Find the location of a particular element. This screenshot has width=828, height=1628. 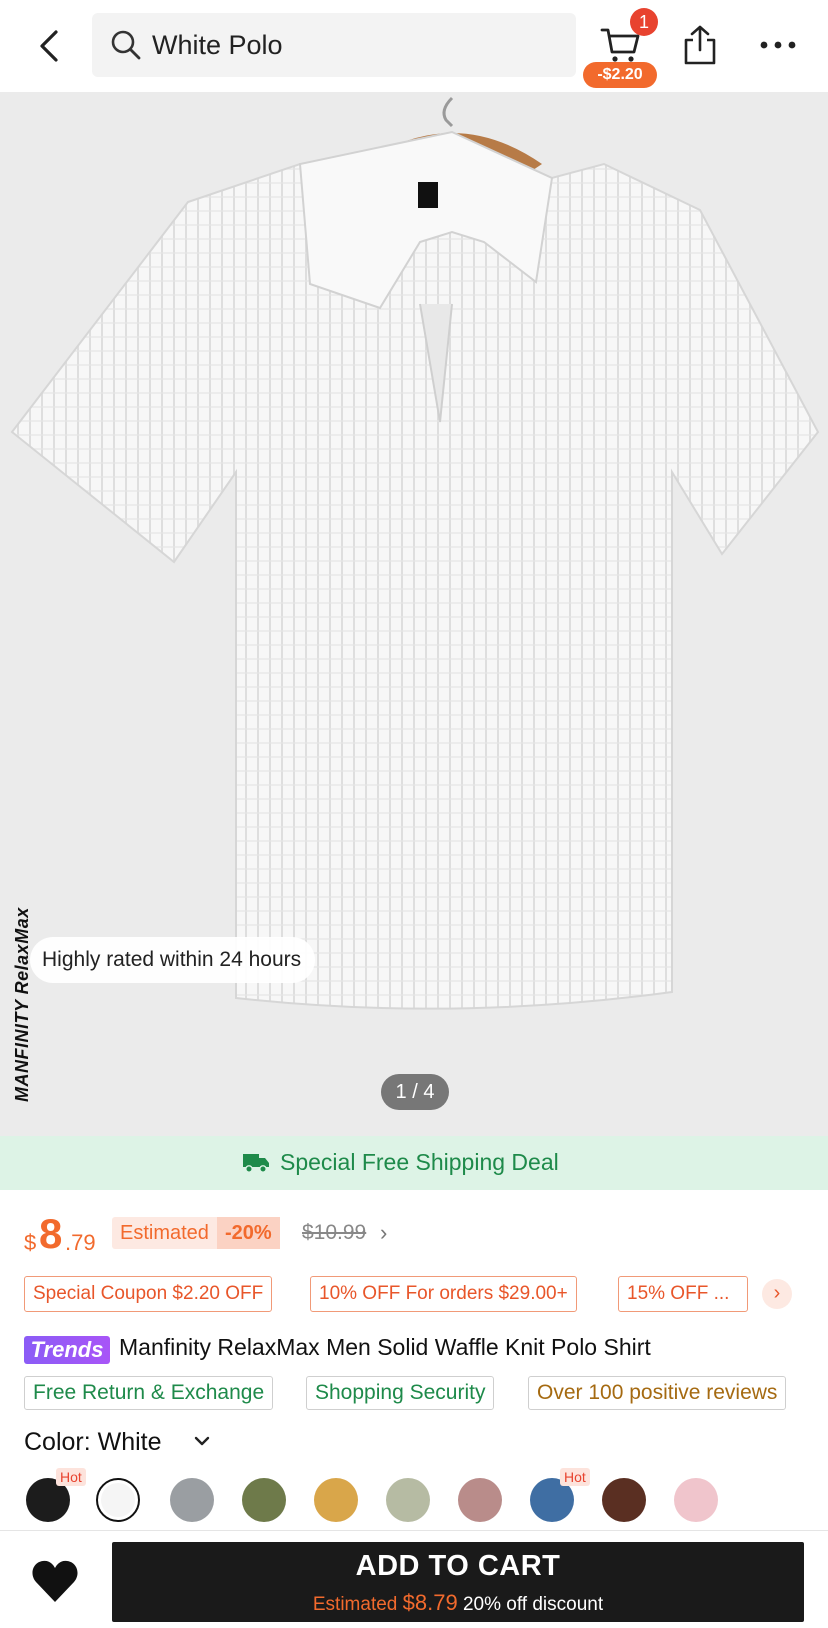

coupons-more-button: › is located at coordinates (777, 1294).